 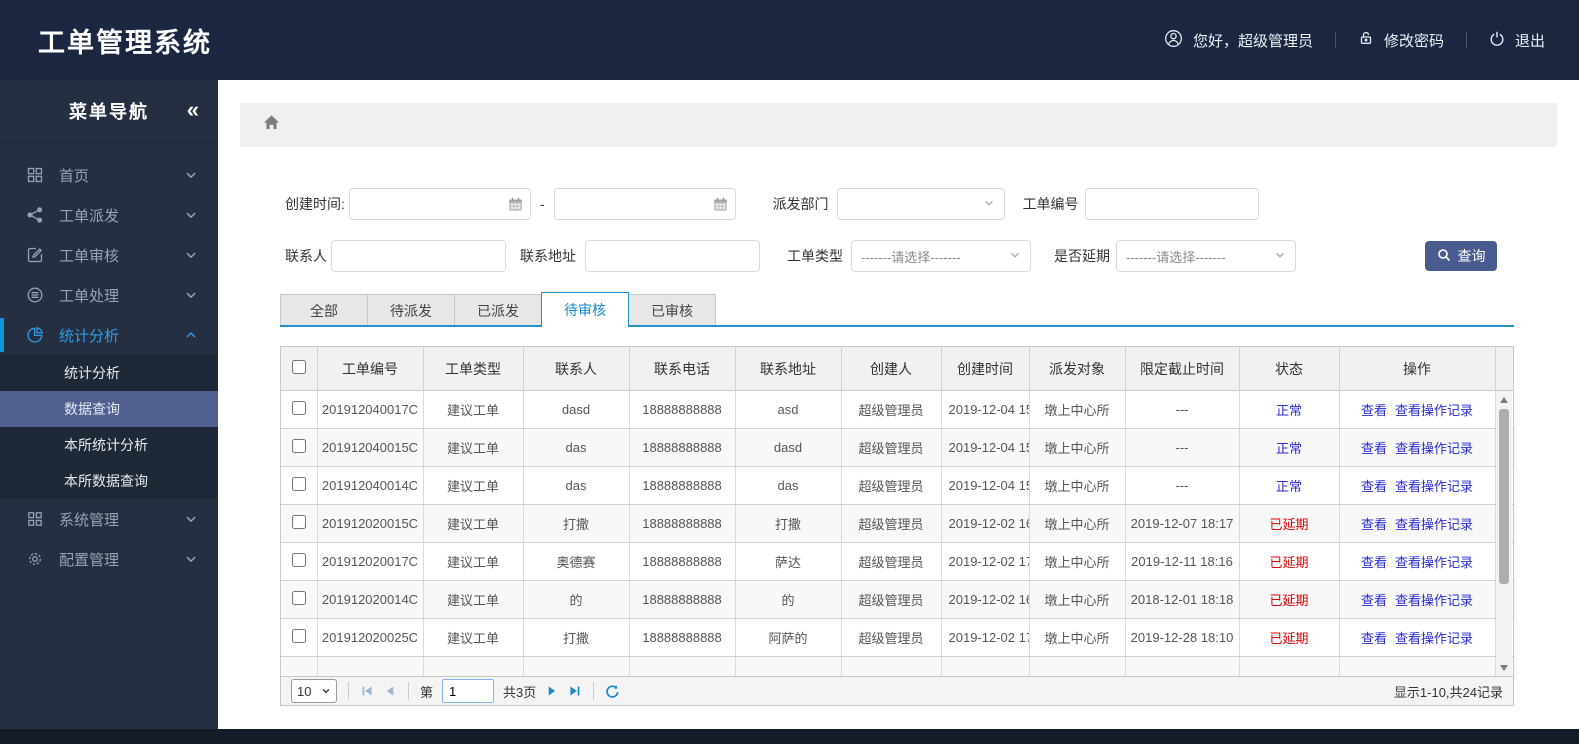 I want to click on table-scrollbar, so click(x=1504, y=533).